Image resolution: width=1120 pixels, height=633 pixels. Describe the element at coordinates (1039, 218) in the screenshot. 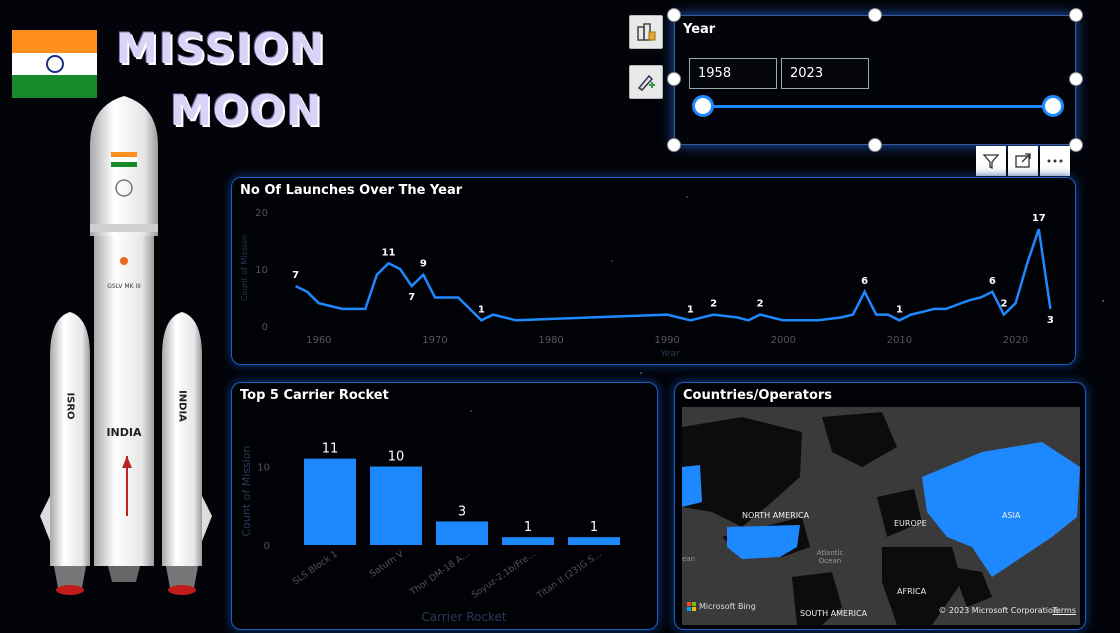

I see `line-data-label: 17` at that location.